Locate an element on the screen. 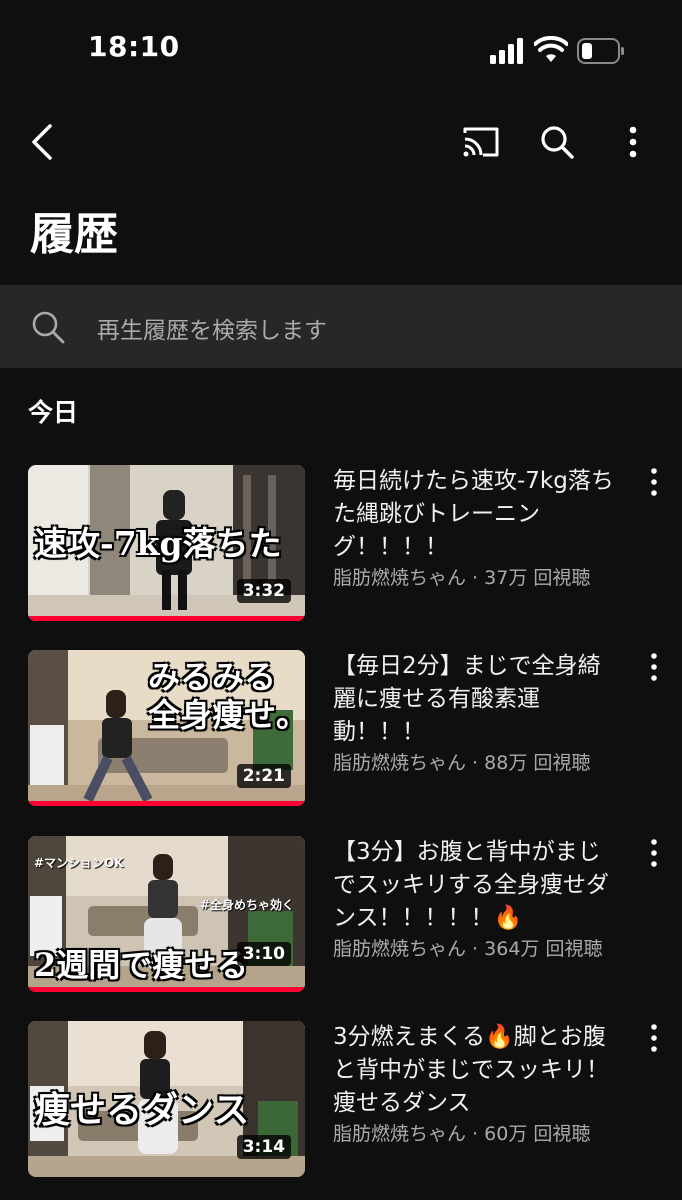  wifi-icon is located at coordinates (551, 49).